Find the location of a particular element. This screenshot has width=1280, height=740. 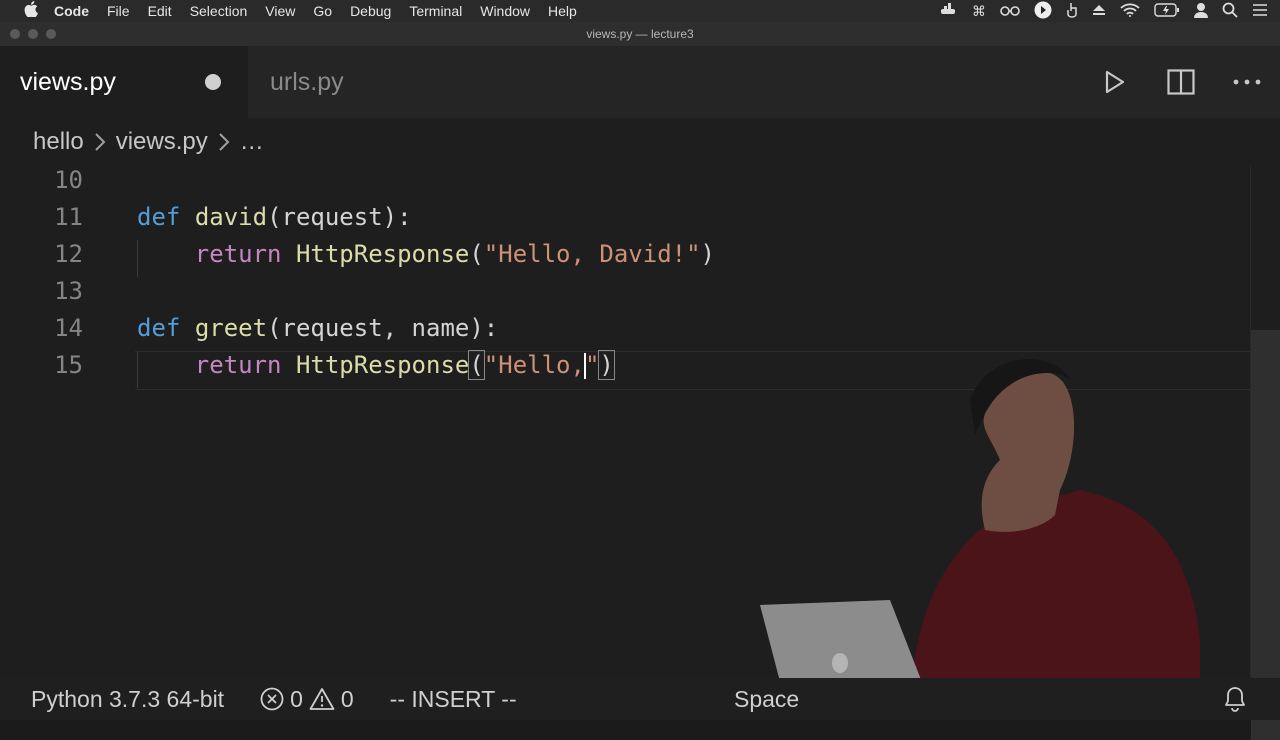

code-text: def greet(request, name): is located at coordinates (317, 328).